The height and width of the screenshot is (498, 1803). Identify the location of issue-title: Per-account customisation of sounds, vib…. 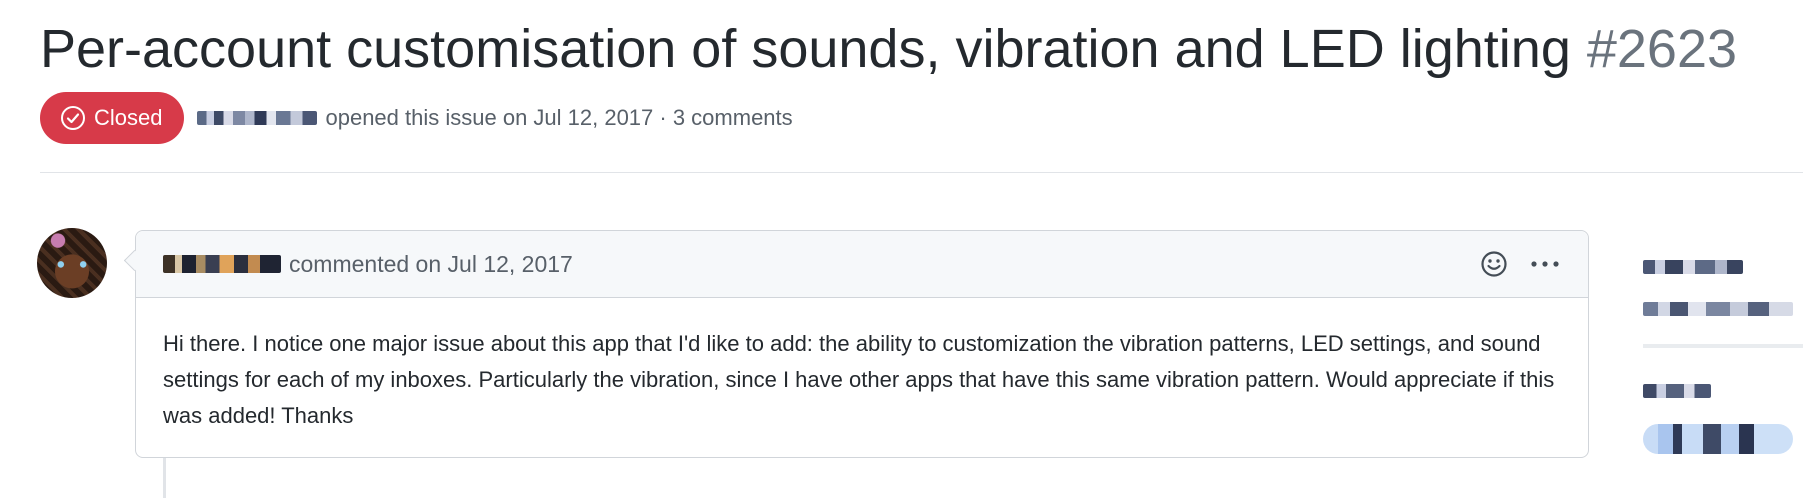
(805, 49).